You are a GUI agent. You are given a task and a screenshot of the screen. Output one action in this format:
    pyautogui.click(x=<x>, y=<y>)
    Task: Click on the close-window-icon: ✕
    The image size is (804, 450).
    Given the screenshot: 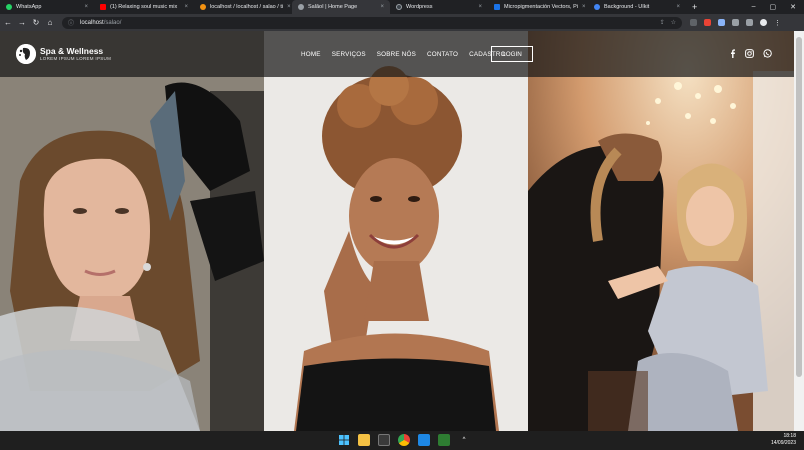 What is the action you would take?
    pyautogui.click(x=793, y=7)
    